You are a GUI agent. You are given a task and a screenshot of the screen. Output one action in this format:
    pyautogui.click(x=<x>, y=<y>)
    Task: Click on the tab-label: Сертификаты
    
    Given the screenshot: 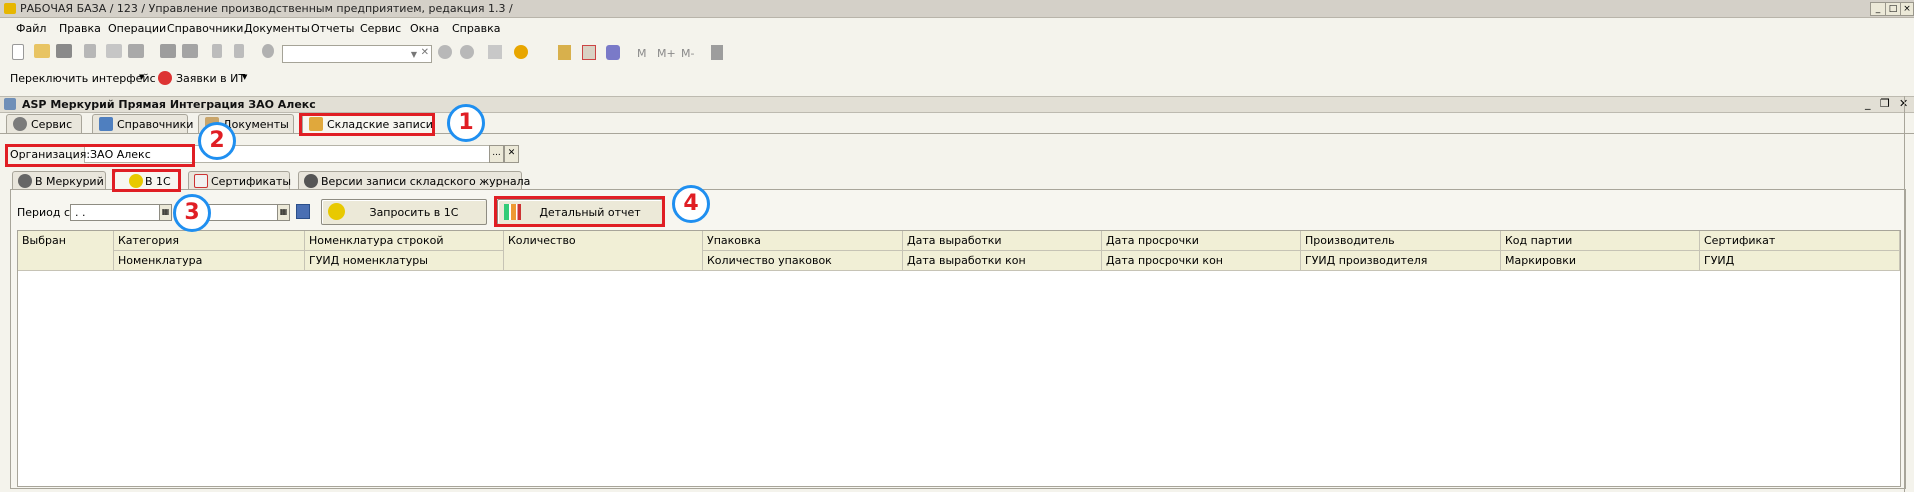 What is the action you would take?
    pyautogui.click(x=251, y=181)
    